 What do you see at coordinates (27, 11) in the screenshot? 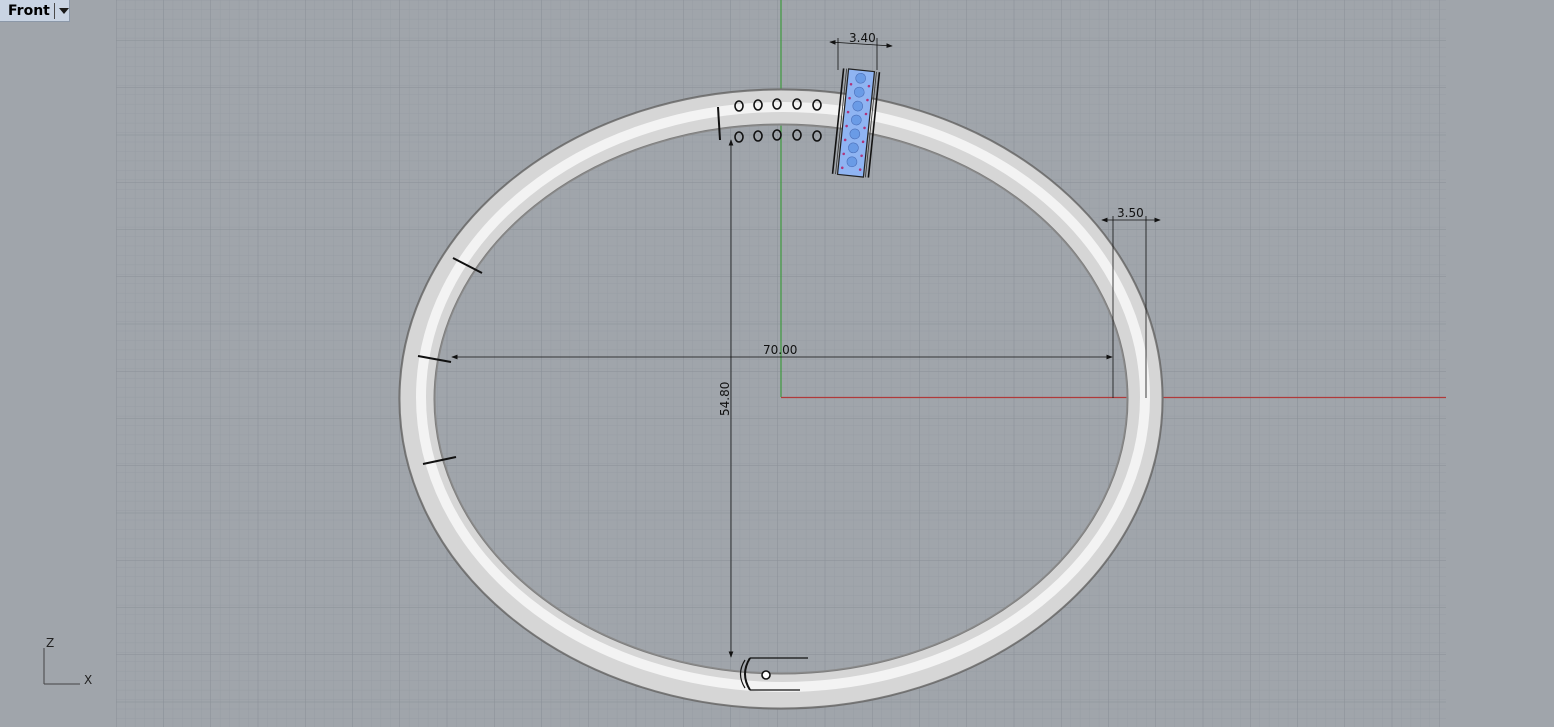
I see `viewport-title: Front` at bounding box center [27, 11].